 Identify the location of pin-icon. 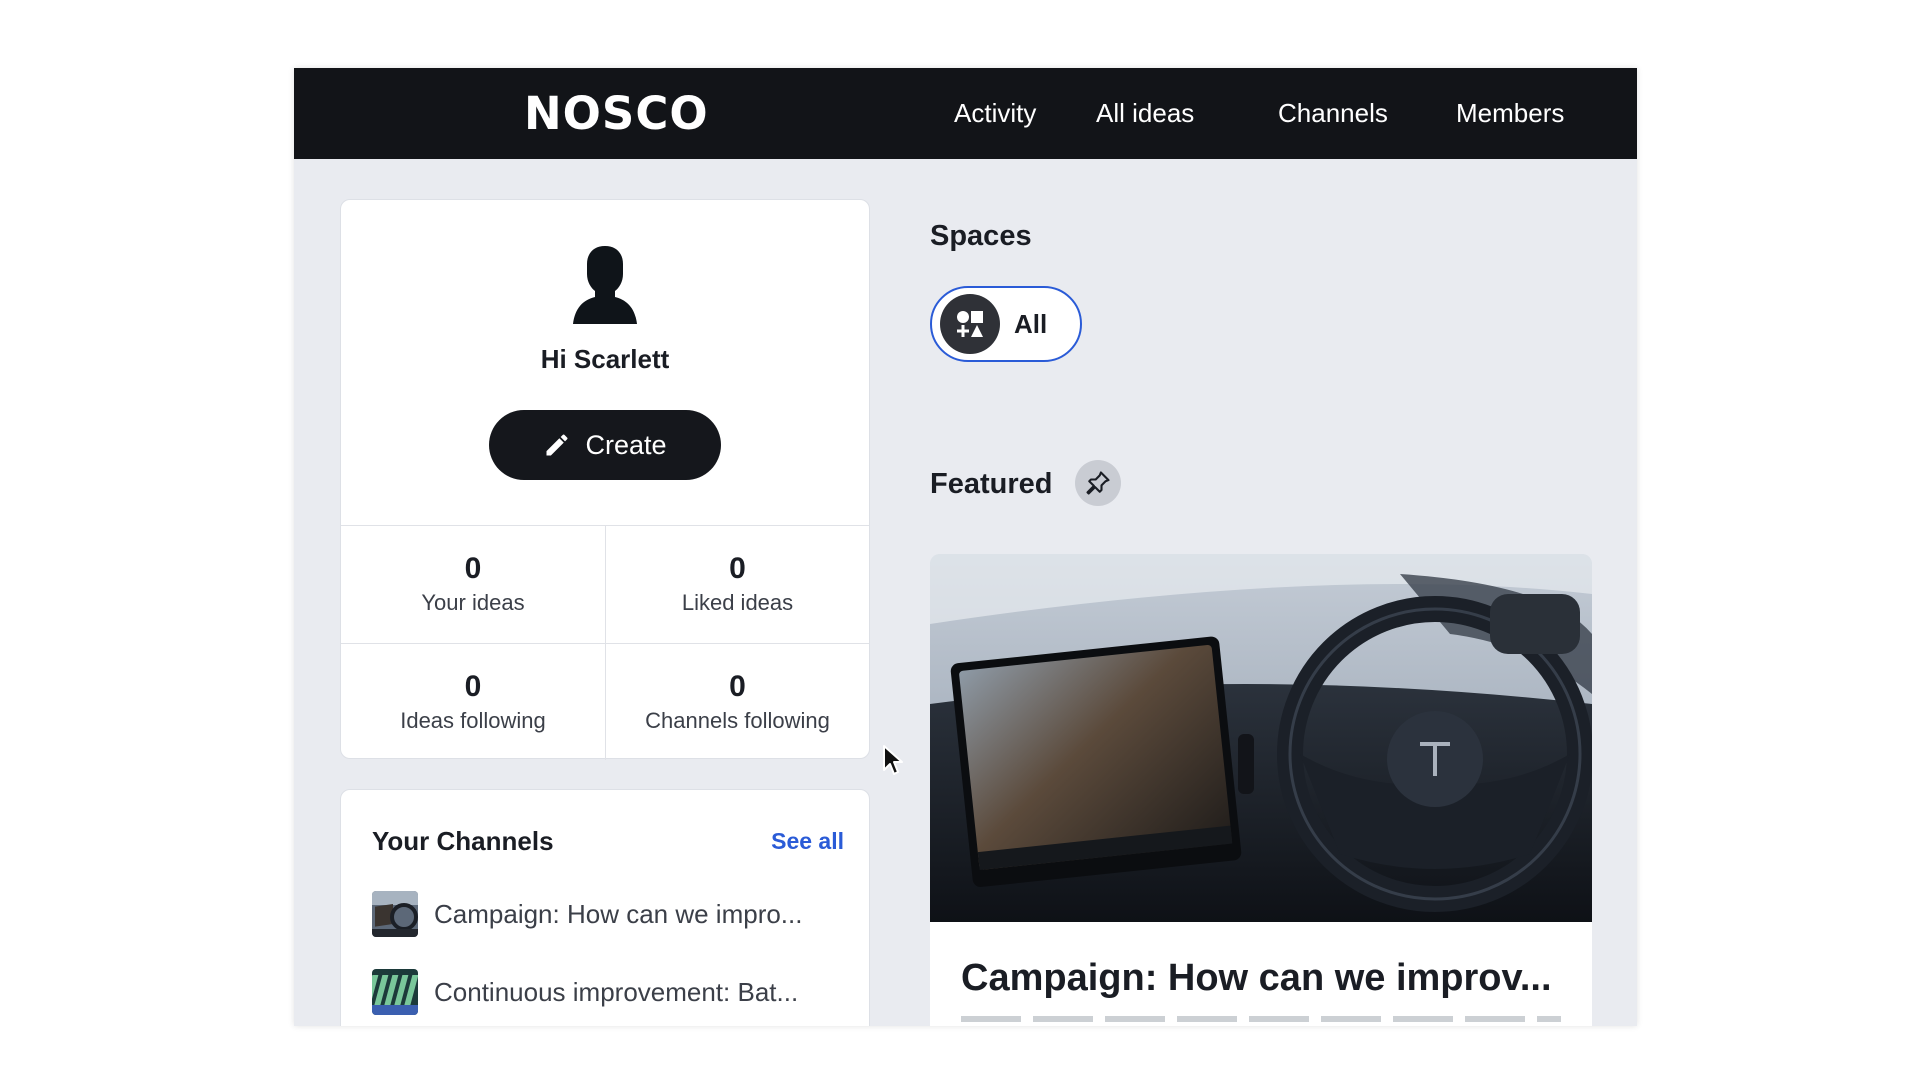
(1098, 483).